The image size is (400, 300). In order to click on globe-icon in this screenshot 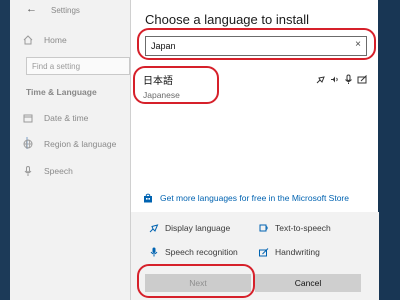, I will do `click(28, 144)`.